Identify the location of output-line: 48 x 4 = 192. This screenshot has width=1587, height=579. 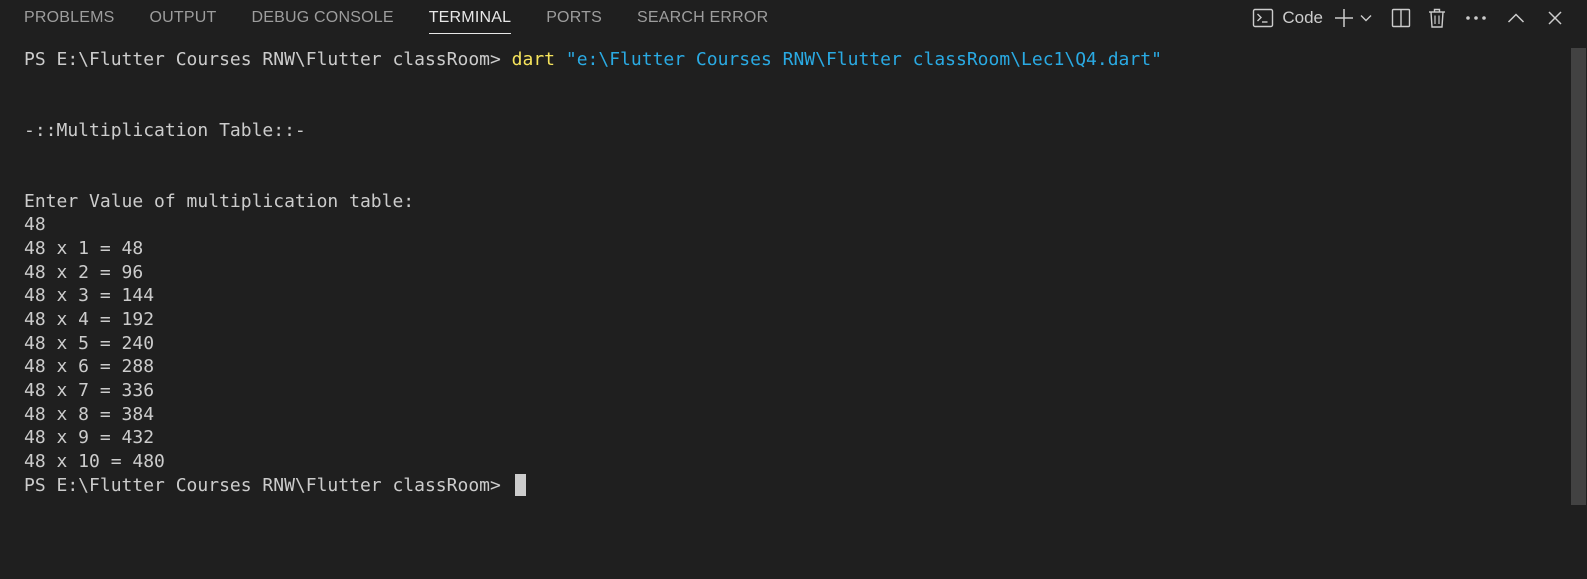
(89, 320).